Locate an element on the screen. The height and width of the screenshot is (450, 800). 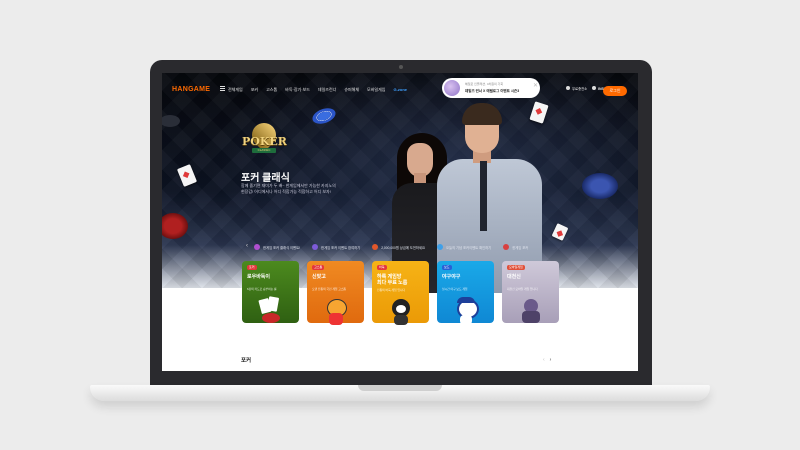
notice-item: 한게임 포커 클래식 이벤트! is located at coordinates (277, 247).